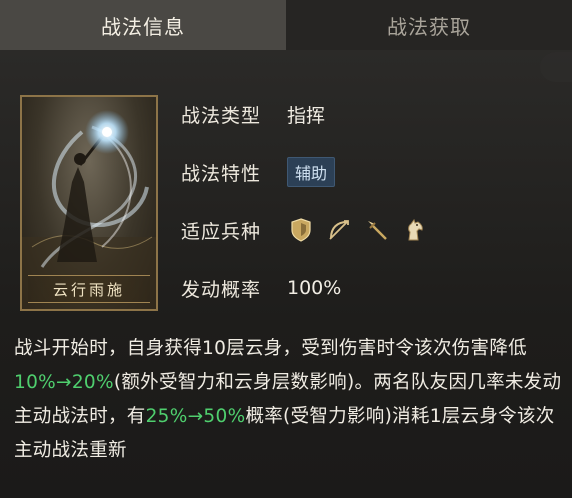 The width and height of the screenshot is (572, 498). What do you see at coordinates (301, 230) in the screenshot?
I see `shield-icon` at bounding box center [301, 230].